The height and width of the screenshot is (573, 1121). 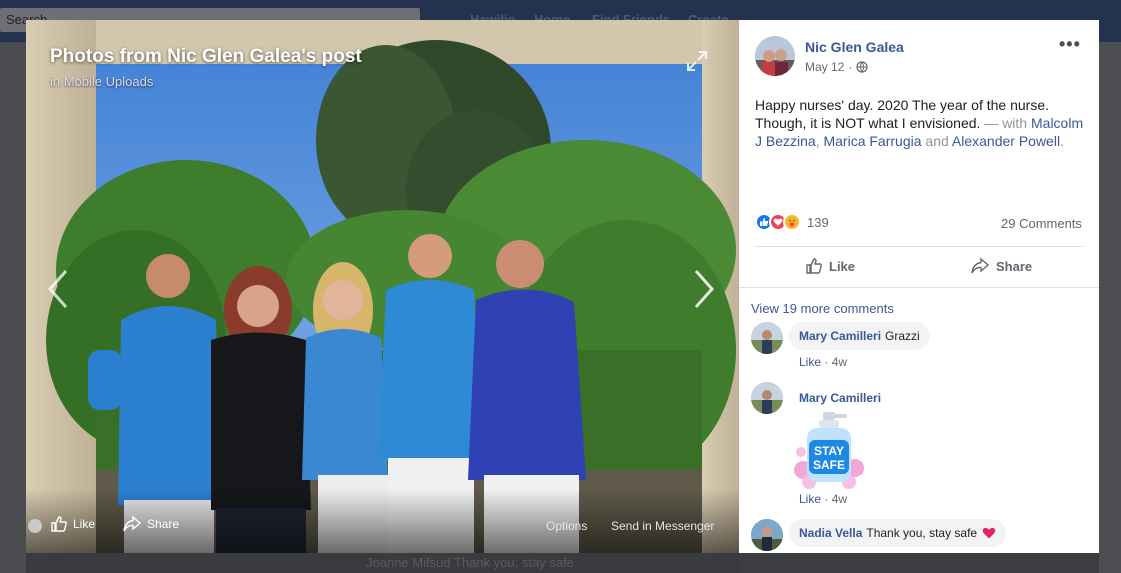 I want to click on photo-share-button: Share, so click(x=150, y=524).